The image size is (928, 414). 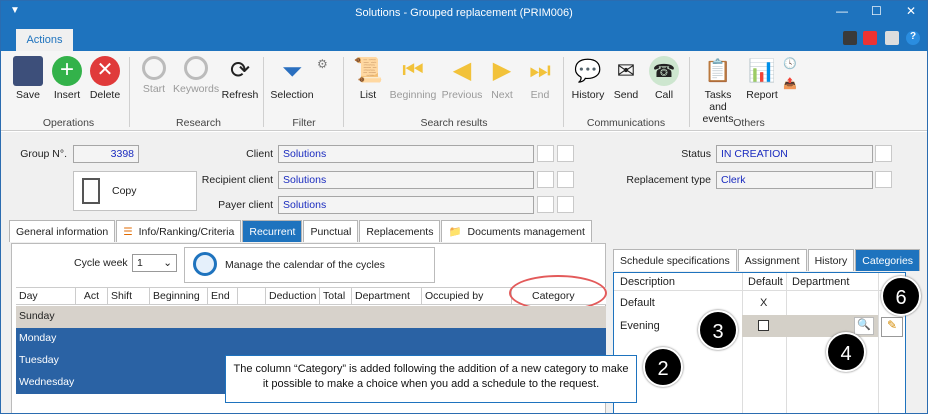 I want to click on save-button: Save, so click(x=28, y=78).